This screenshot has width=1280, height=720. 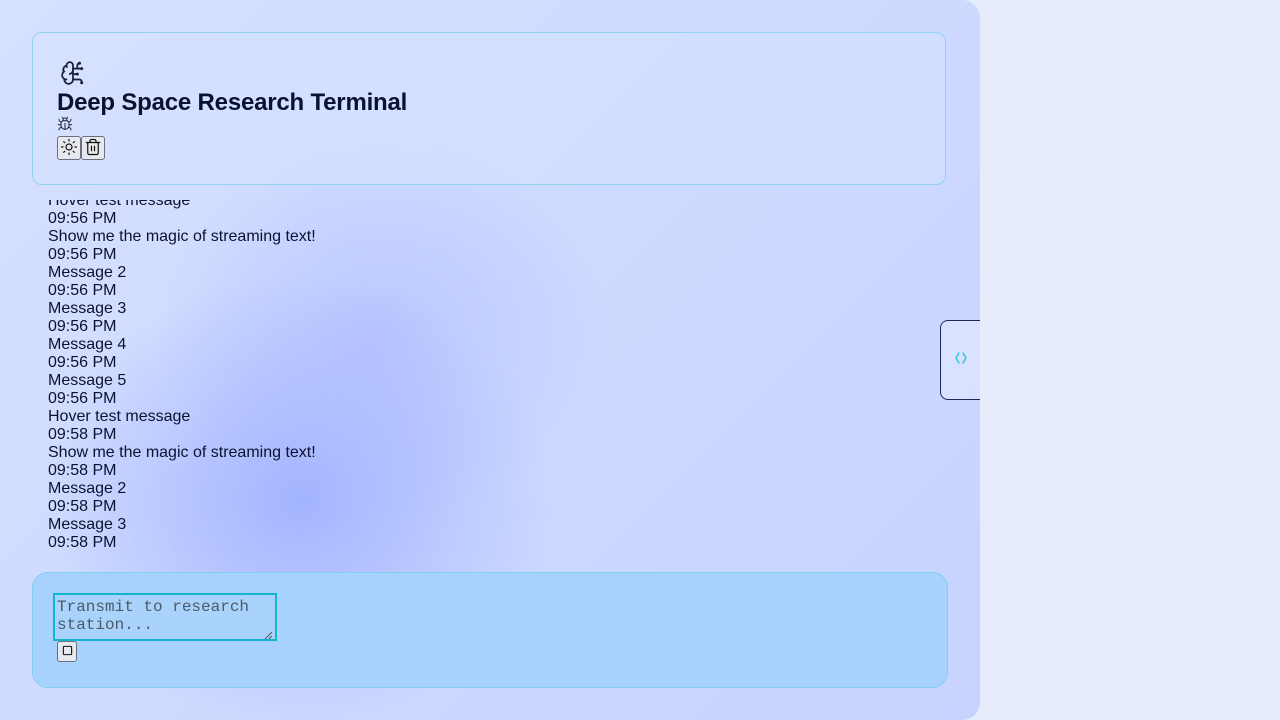 I want to click on side-panel-toggle-button, so click(x=960, y=360).